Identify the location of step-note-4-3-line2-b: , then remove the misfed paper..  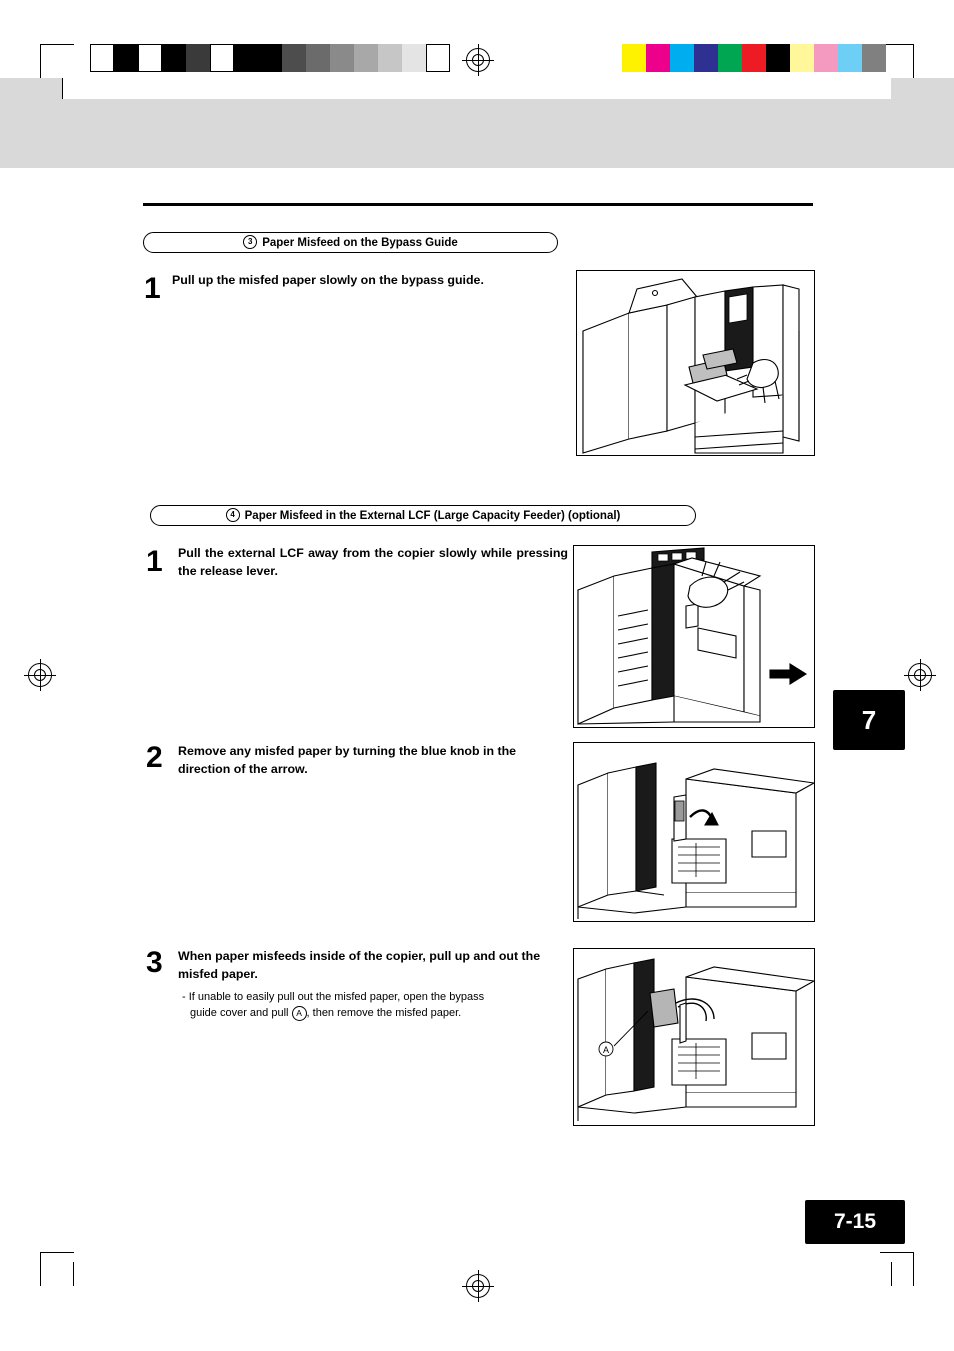
(384, 1012).